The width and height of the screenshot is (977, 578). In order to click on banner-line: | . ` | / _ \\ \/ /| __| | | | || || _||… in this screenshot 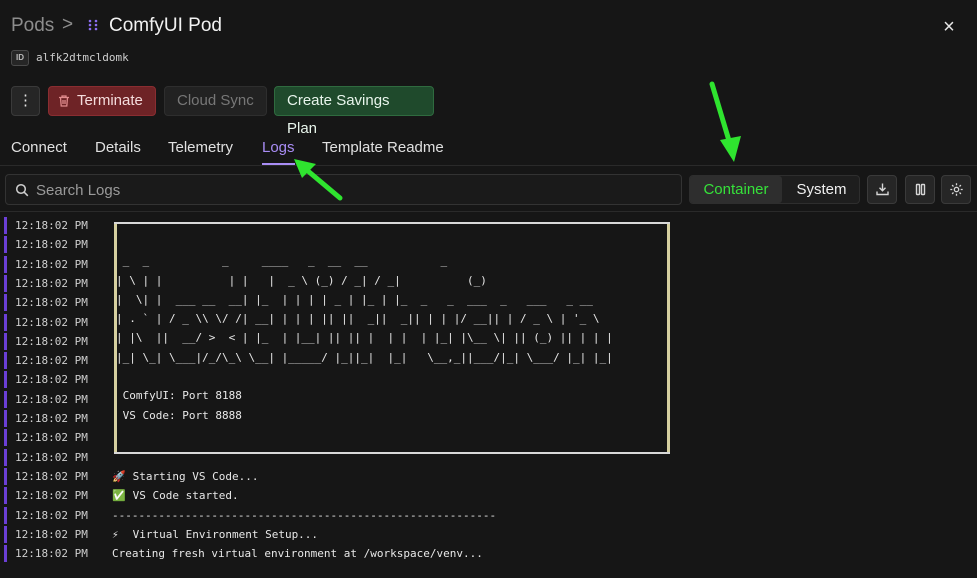, I will do `click(358, 319)`.